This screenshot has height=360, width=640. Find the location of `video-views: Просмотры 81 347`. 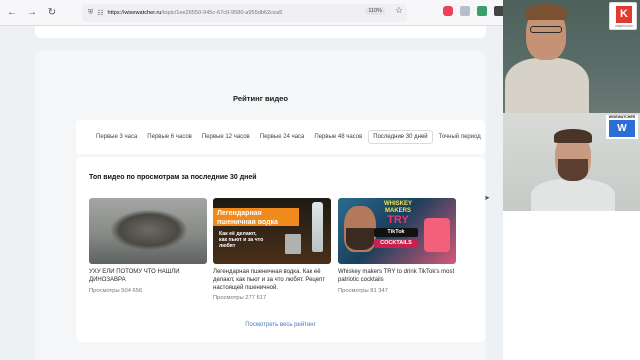

video-views: Просмотры 81 347 is located at coordinates (363, 290).